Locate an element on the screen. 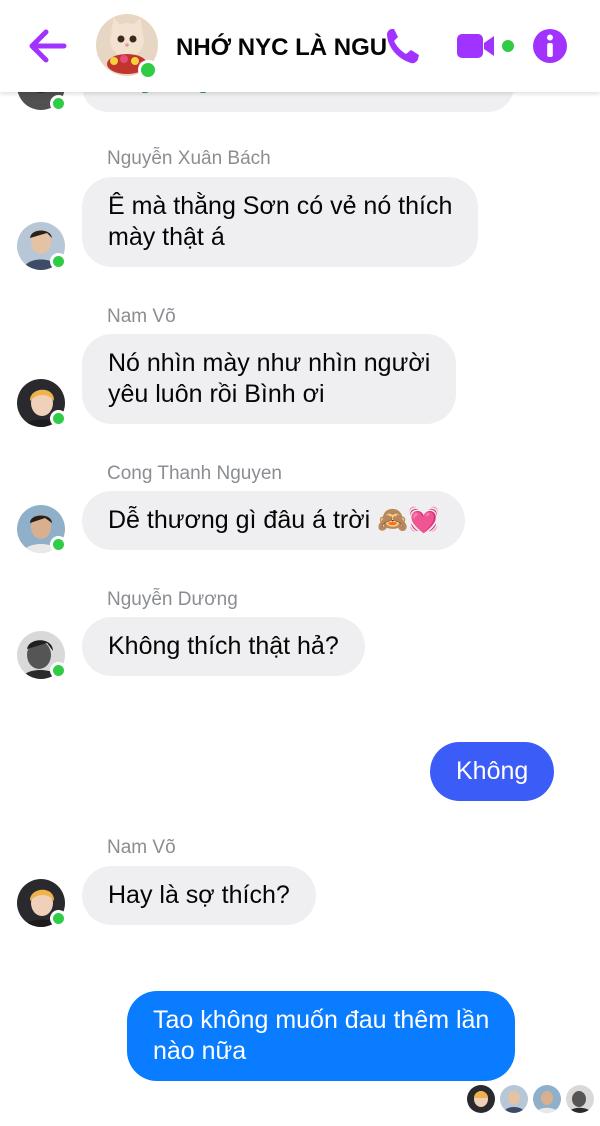  phone-icon is located at coordinates (403, 46).